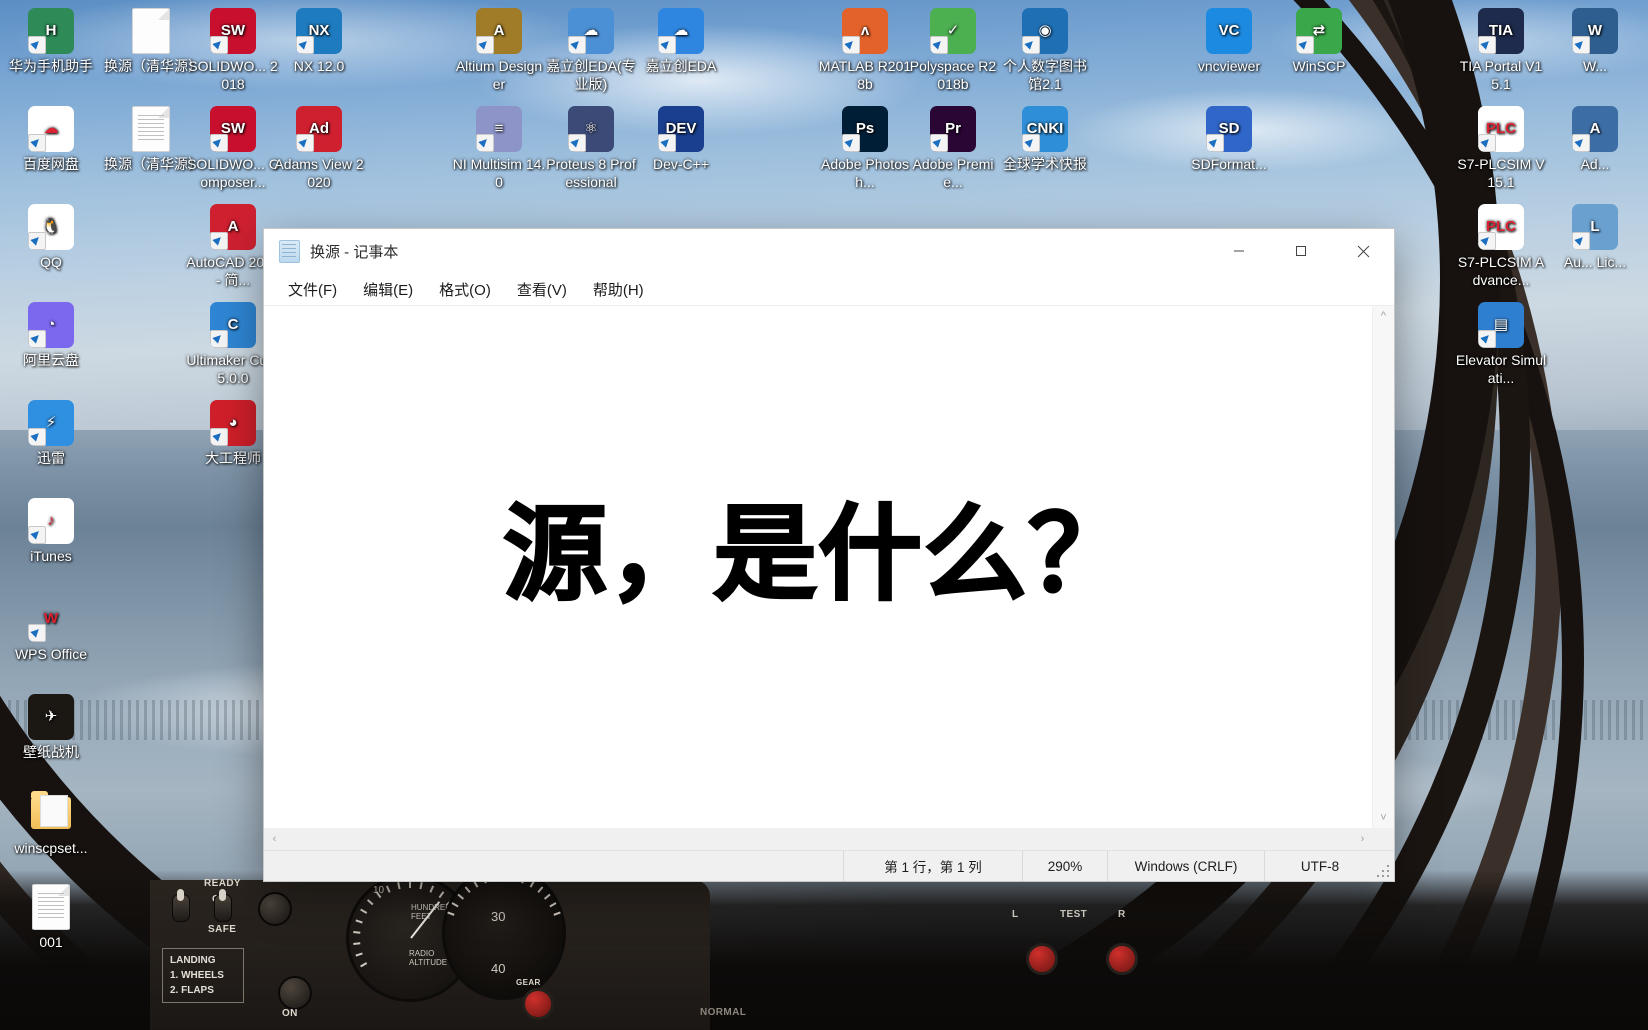  I want to click on desktop-icon-label: Adams View 2020, so click(319, 173).